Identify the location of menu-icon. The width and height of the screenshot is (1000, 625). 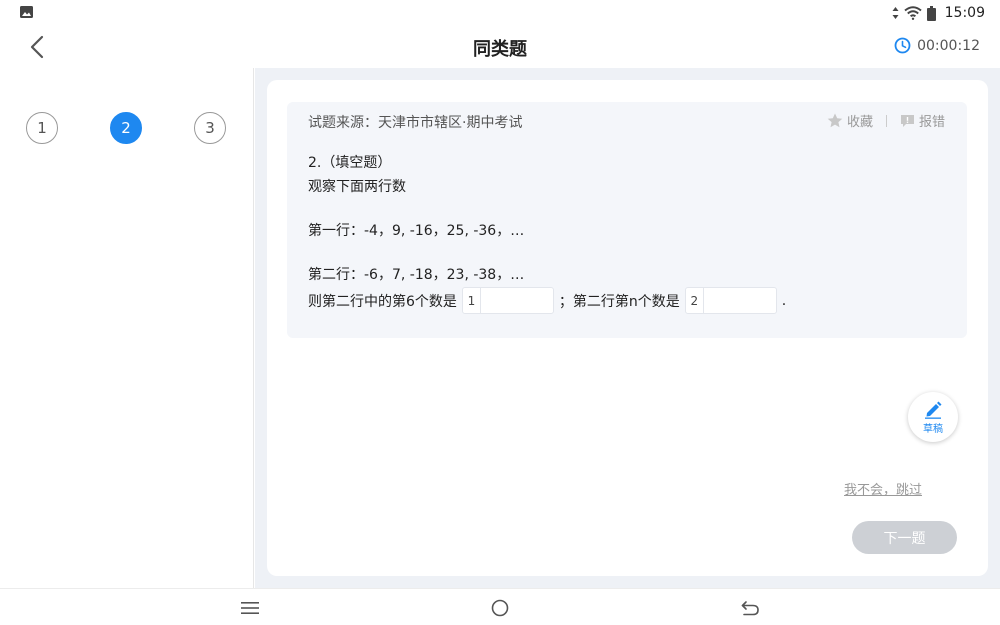
(250, 608).